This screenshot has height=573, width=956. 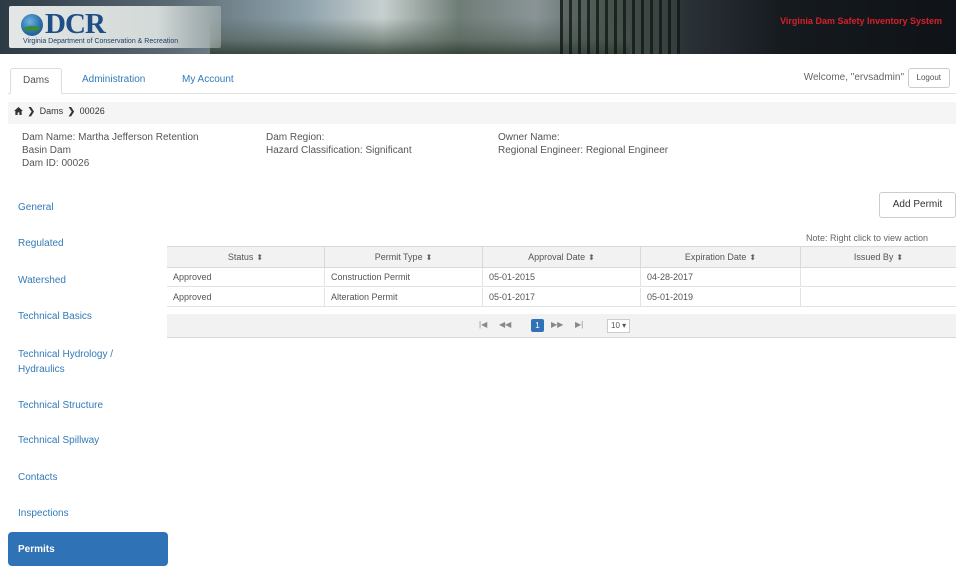 I want to click on sidebar-item-watershed: Watershed, so click(x=88, y=280).